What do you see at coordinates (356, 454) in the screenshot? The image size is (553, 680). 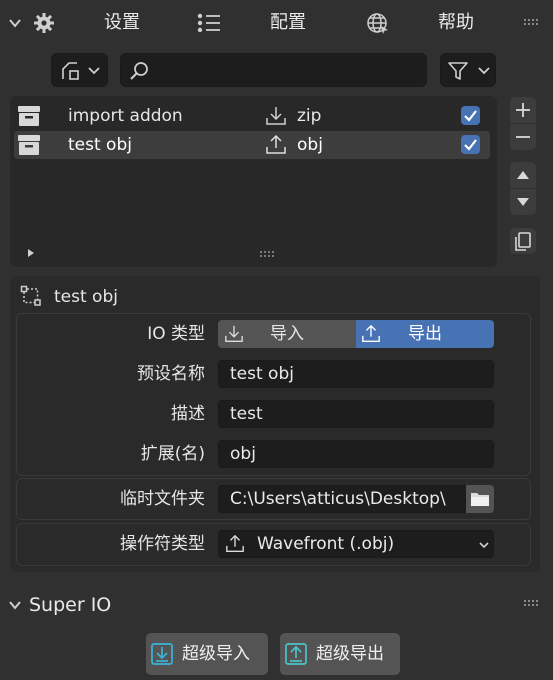 I see `extension-field: obj` at bounding box center [356, 454].